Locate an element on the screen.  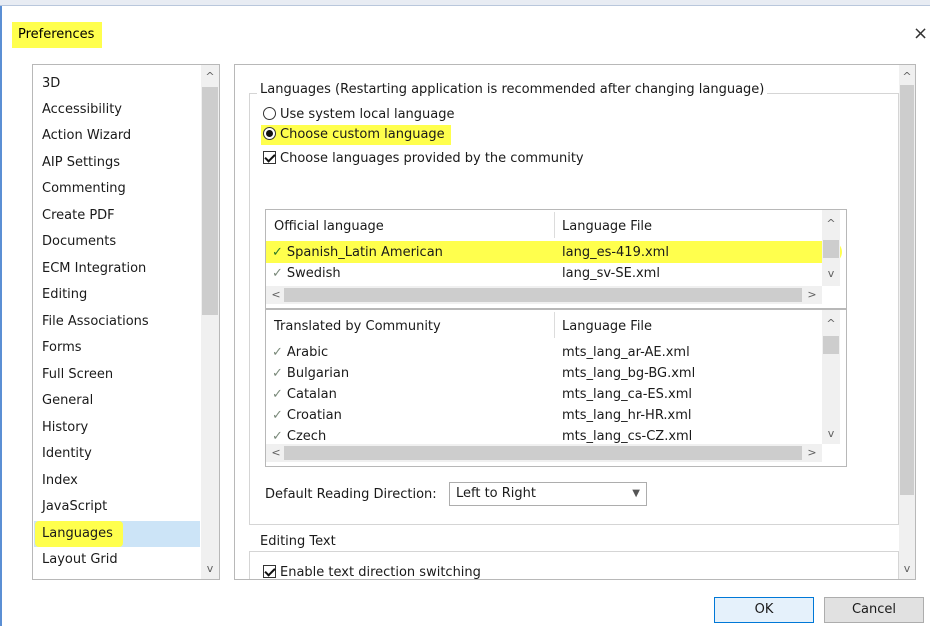
window-border is located at coordinates (1, 316).